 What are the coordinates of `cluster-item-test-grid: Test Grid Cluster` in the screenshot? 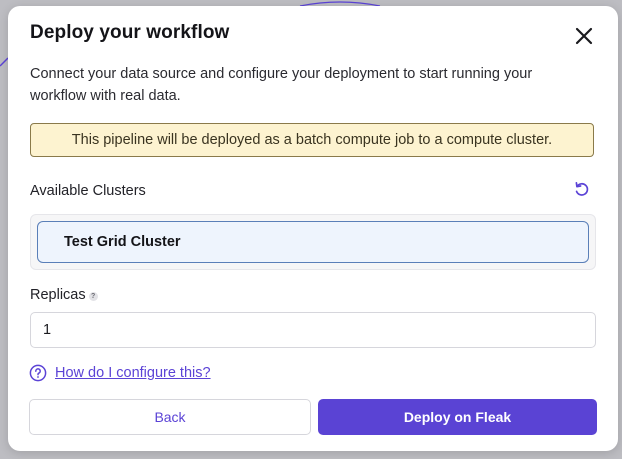 It's located at (313, 242).